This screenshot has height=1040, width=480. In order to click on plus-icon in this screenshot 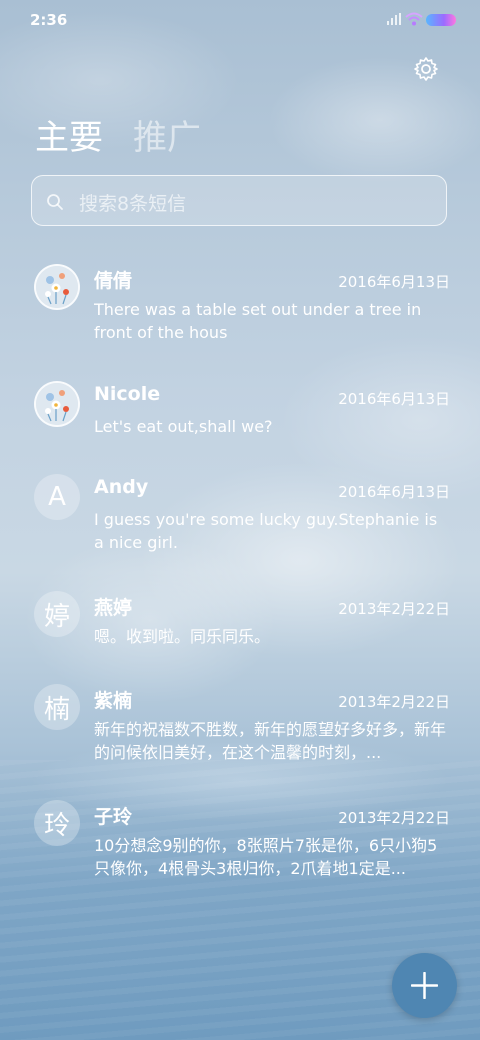, I will do `click(424, 985)`.